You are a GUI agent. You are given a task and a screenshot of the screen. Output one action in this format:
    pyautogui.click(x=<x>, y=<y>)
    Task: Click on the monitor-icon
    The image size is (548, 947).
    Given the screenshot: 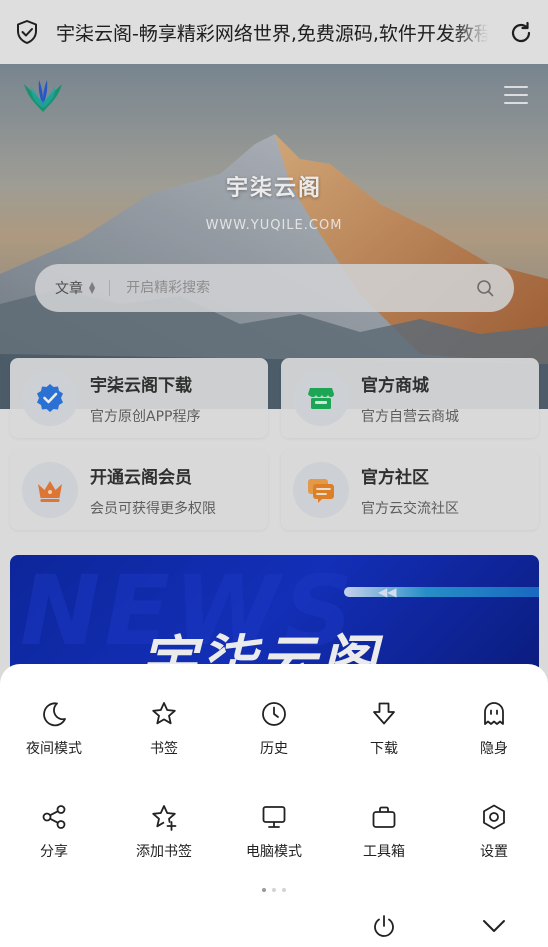 What is the action you would take?
    pyautogui.click(x=274, y=817)
    